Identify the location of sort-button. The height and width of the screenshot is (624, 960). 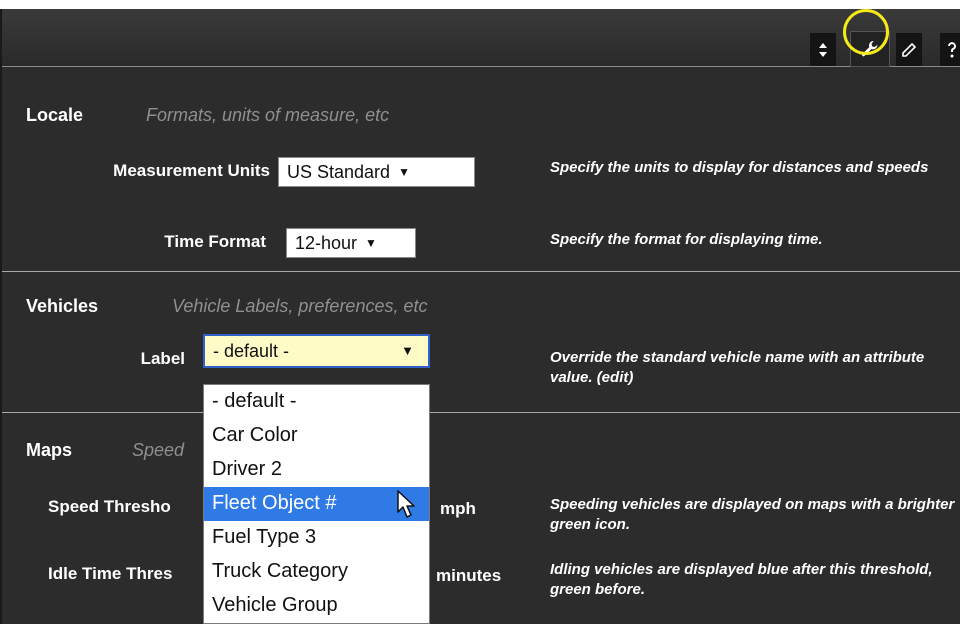
(823, 49).